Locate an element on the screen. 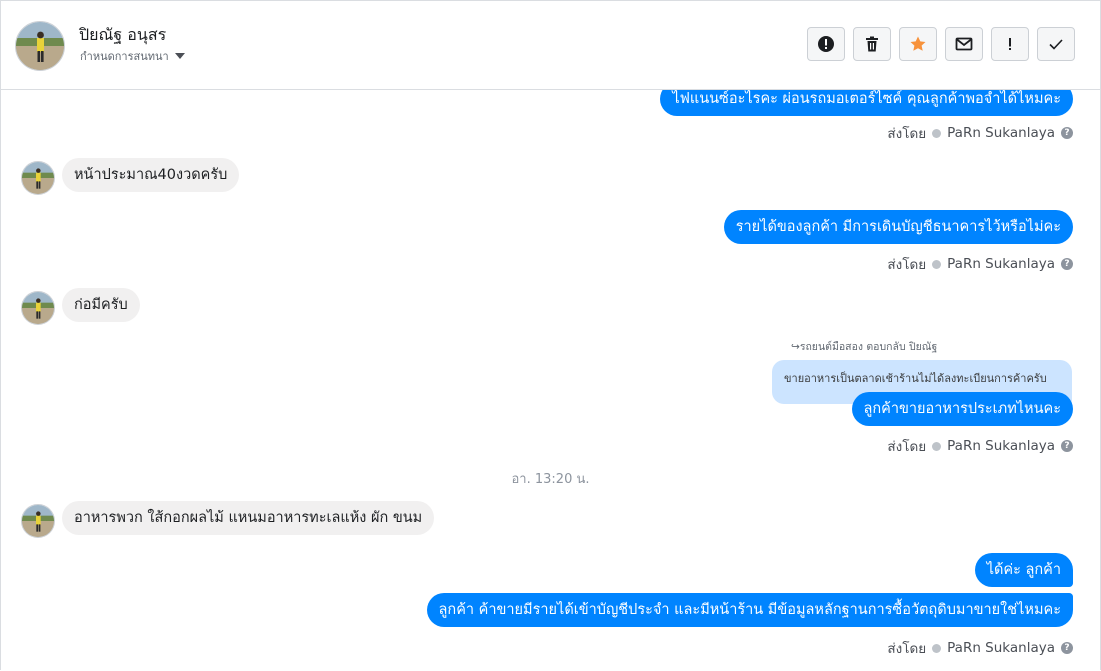  outgoing-message: ลูกค้าขายอาหารประเภทไหนคะ is located at coordinates (962, 409).